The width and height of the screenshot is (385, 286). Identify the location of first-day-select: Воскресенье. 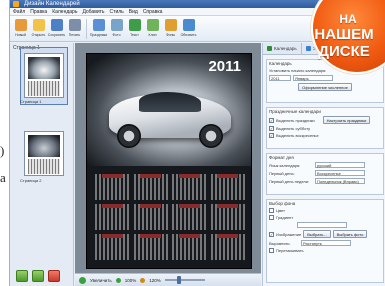
(340, 173).